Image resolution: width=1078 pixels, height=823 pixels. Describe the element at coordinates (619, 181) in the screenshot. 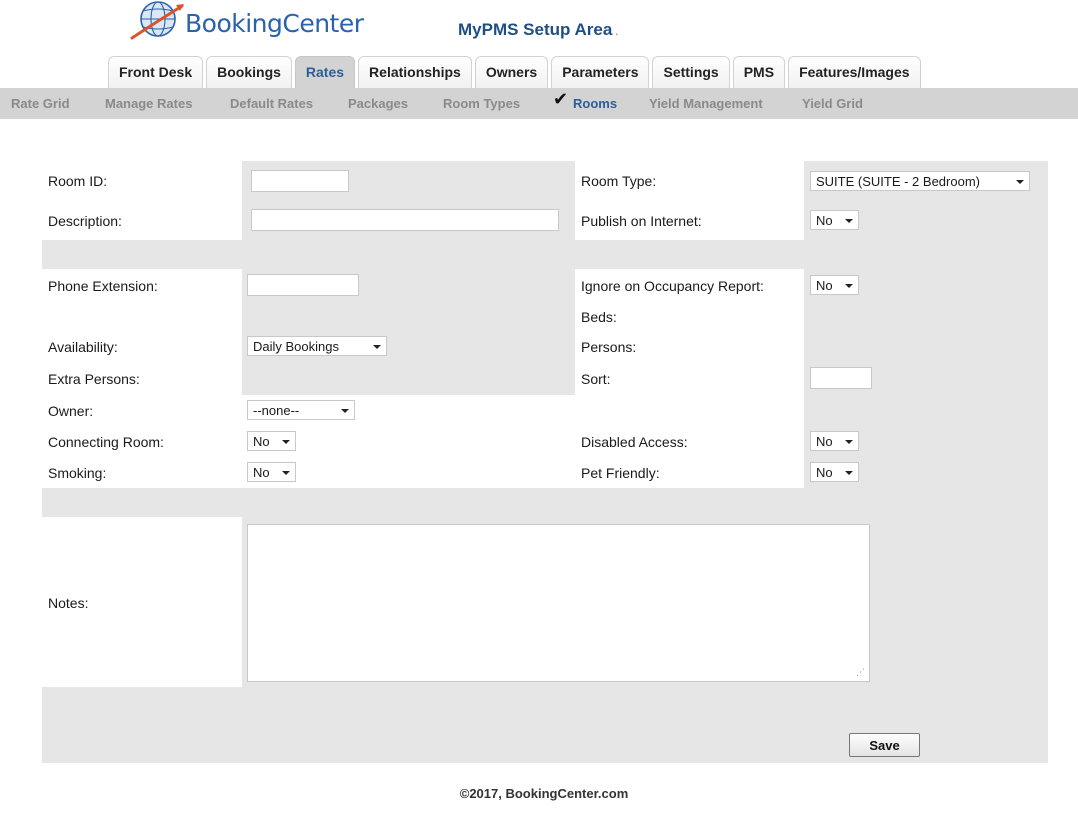

I see `room-type-label: Room Type:` at that location.